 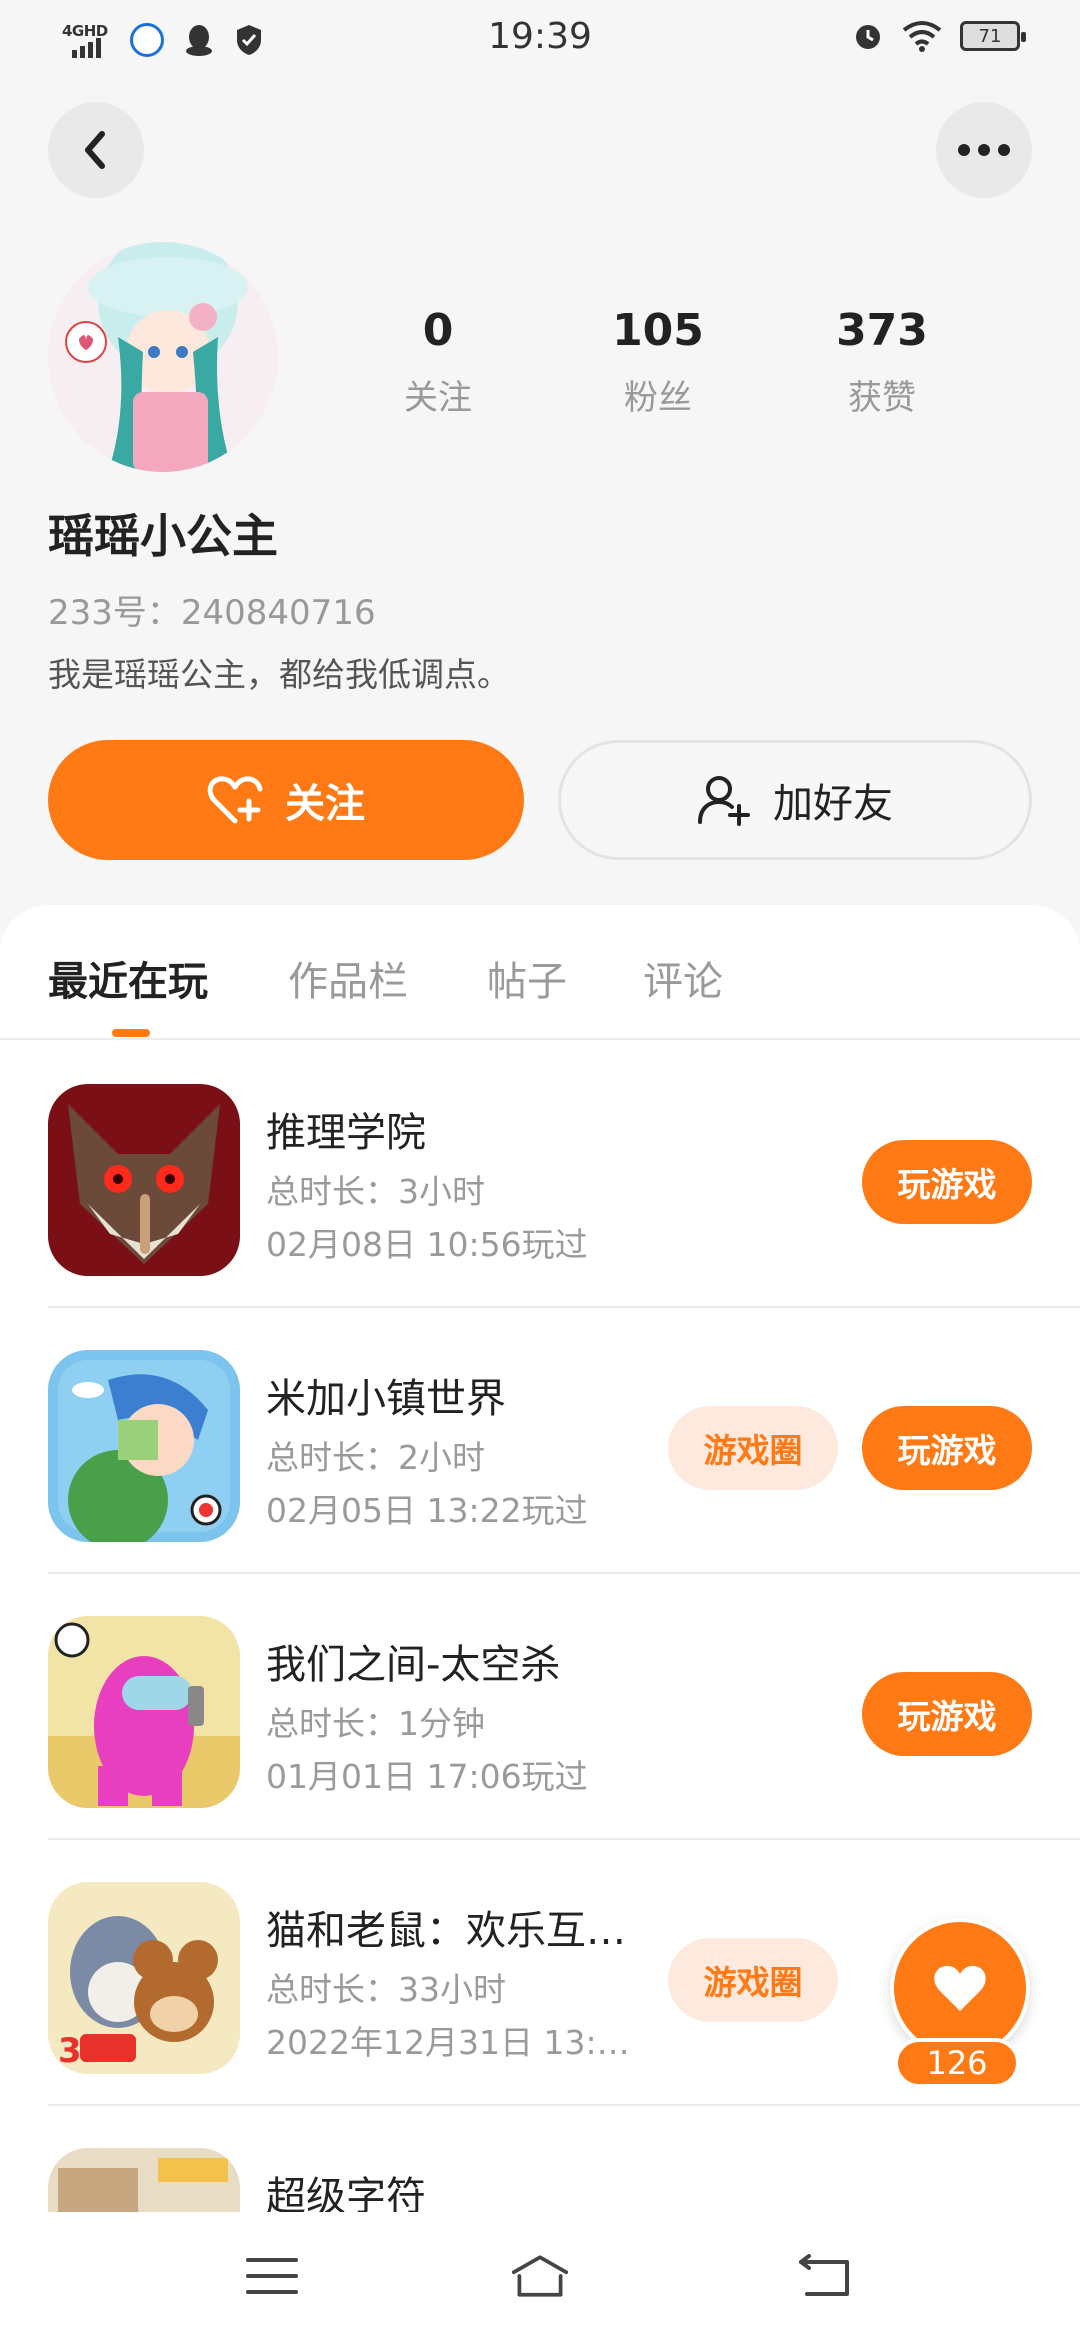 I want to click on stat-label: 关注, so click(x=438, y=398).